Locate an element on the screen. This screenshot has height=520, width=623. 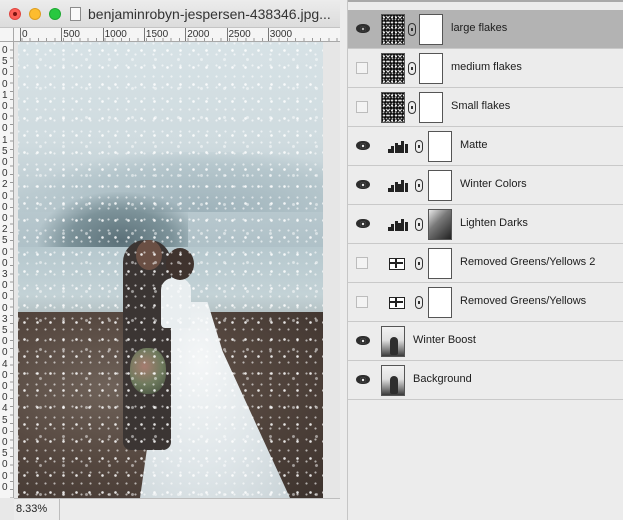
ruler-top-label: 2000 is located at coordinates (198, 34).